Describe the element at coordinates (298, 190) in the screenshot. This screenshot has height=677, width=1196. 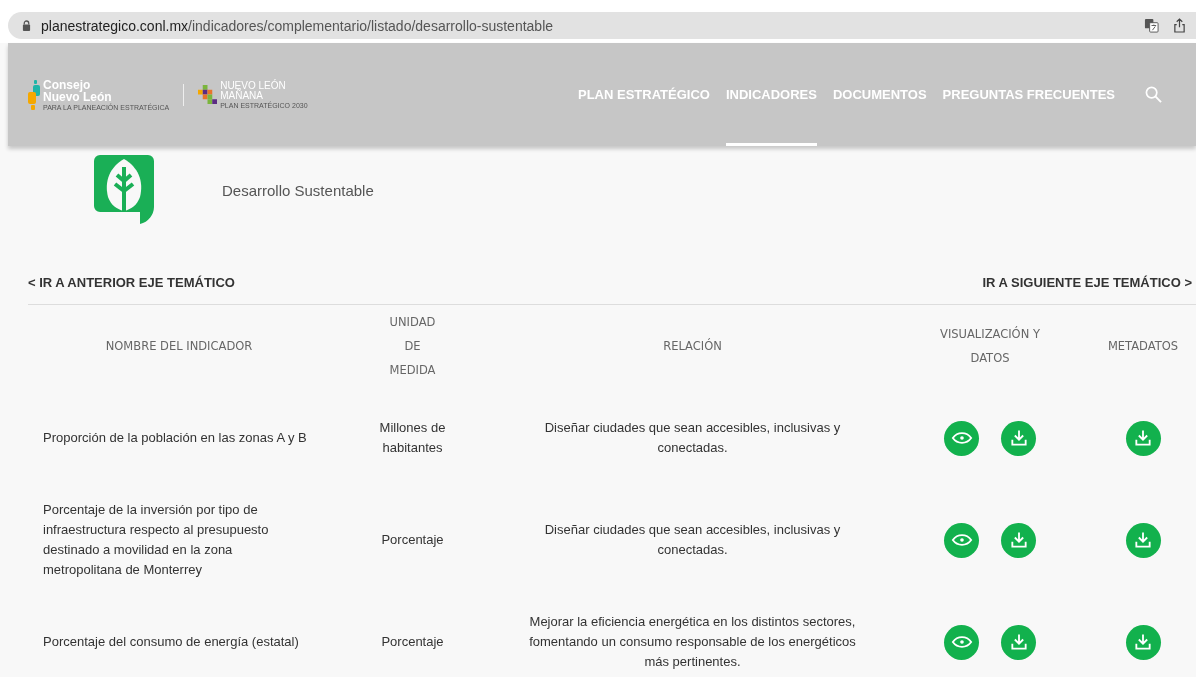
I see `theme-title: Desarrollo Sustentable` at that location.